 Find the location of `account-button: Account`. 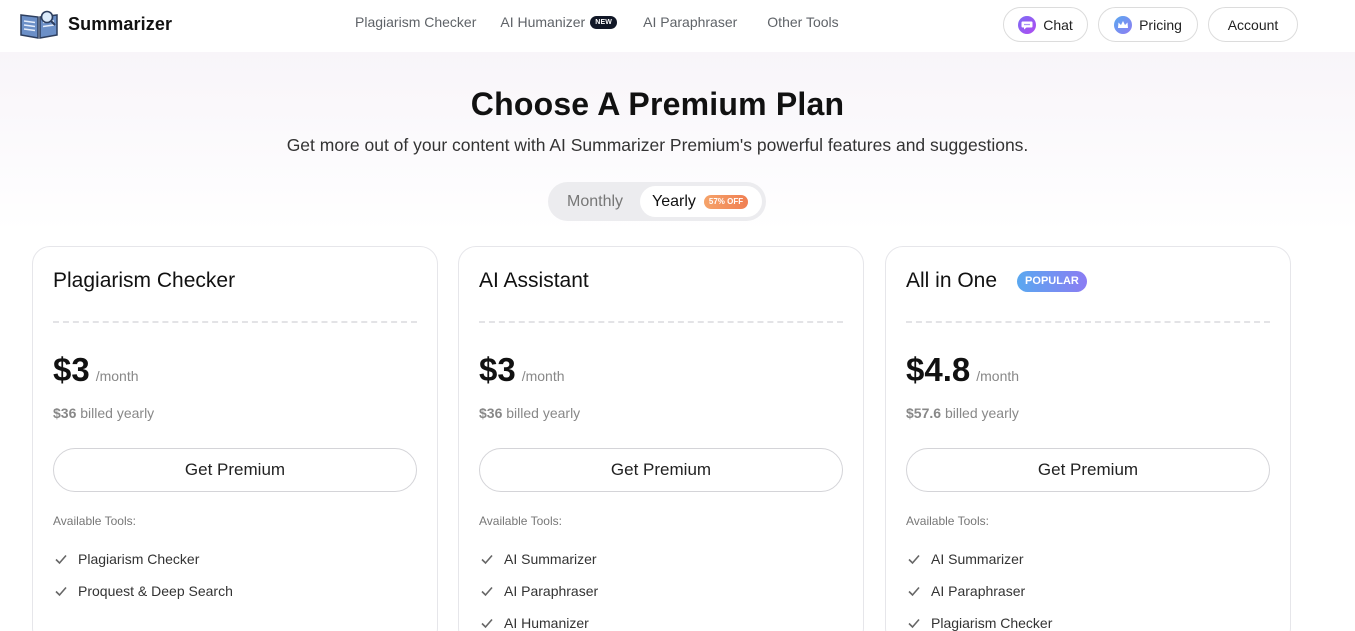

account-button: Account is located at coordinates (1253, 24).